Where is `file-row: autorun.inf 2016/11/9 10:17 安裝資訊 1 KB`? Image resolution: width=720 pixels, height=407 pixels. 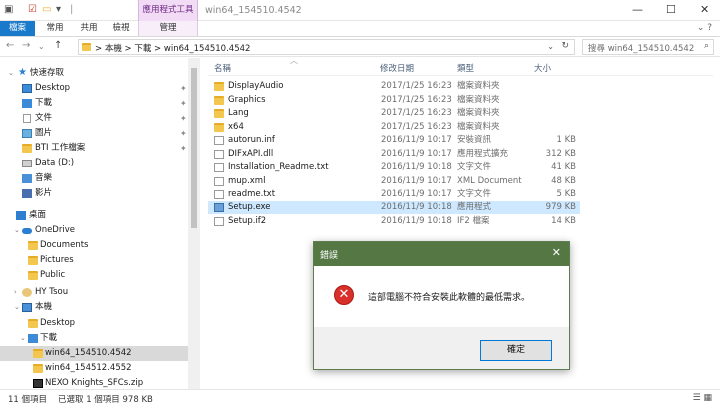 file-row: autorun.inf 2016/11/9 10:17 安裝資訊 1 KB is located at coordinates (394, 140).